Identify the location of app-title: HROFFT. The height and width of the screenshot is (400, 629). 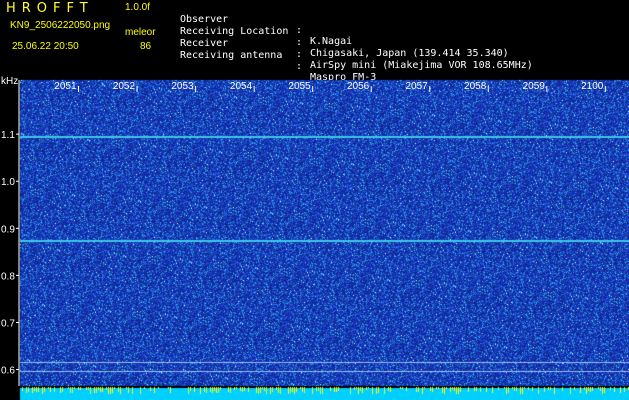
(50, 8).